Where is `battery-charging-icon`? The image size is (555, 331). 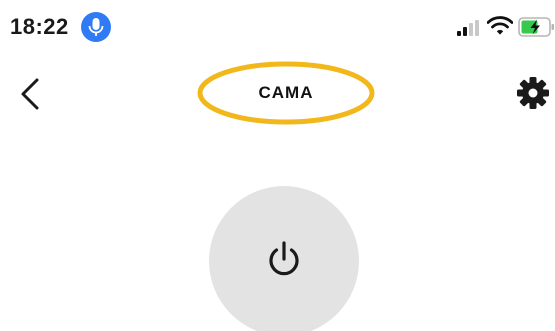
battery-charging-icon is located at coordinates (536, 27).